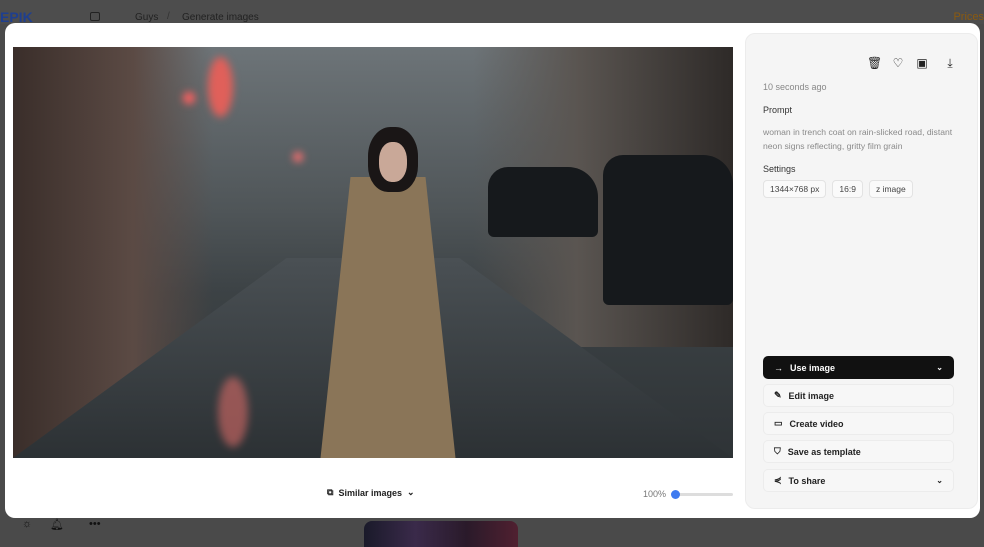 The width and height of the screenshot is (984, 547). What do you see at coordinates (778, 480) in the screenshot?
I see `share-icon: ⋞` at bounding box center [778, 480].